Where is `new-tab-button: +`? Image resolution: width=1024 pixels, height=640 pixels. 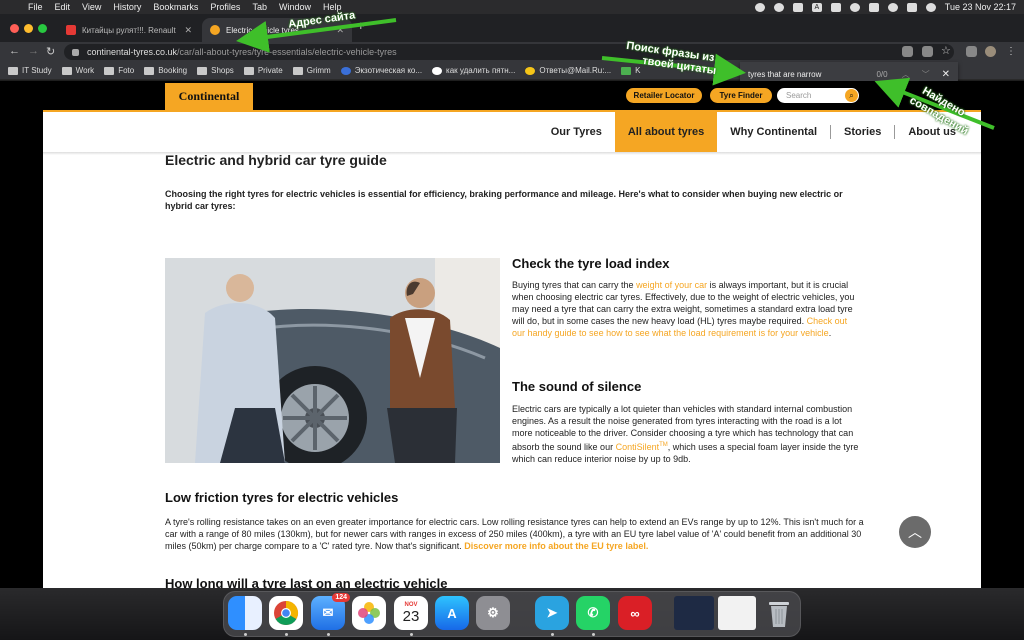
new-tab-button: + is located at coordinates (361, 25).